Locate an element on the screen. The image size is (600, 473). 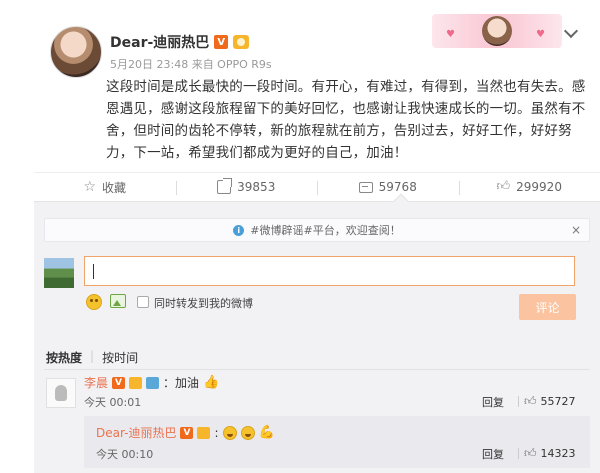
favorite-label: 收藏 is located at coordinates (114, 187).